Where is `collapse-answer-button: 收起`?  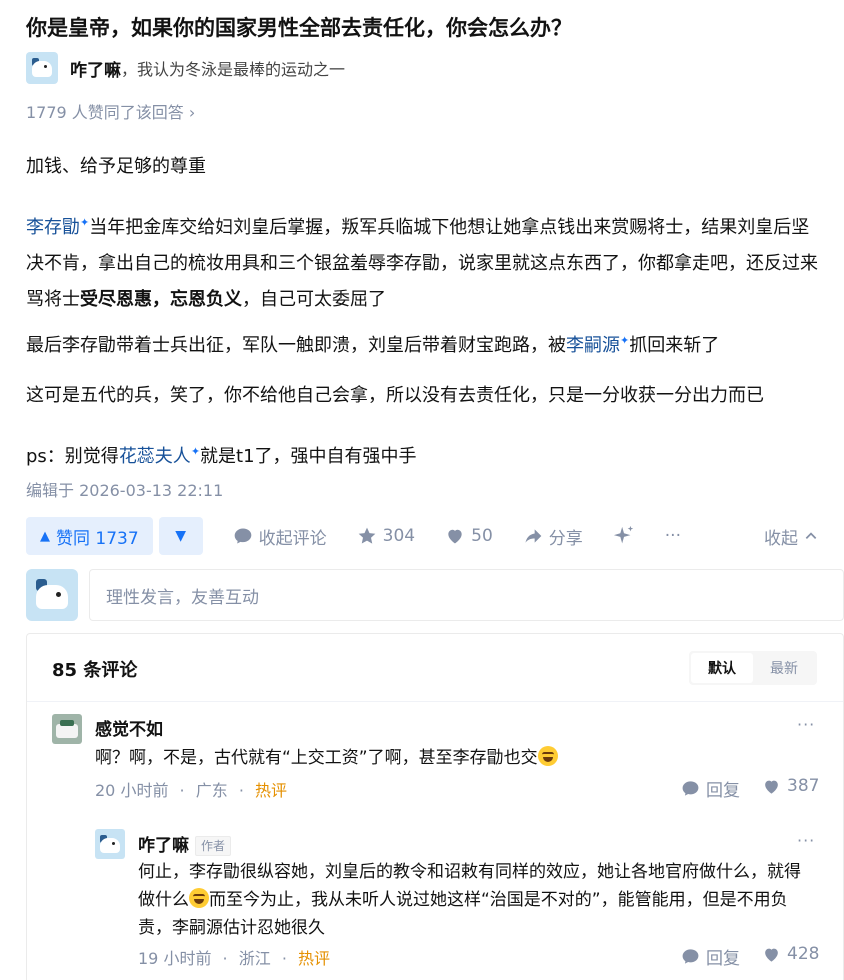
collapse-answer-button: 收起 is located at coordinates (791, 536).